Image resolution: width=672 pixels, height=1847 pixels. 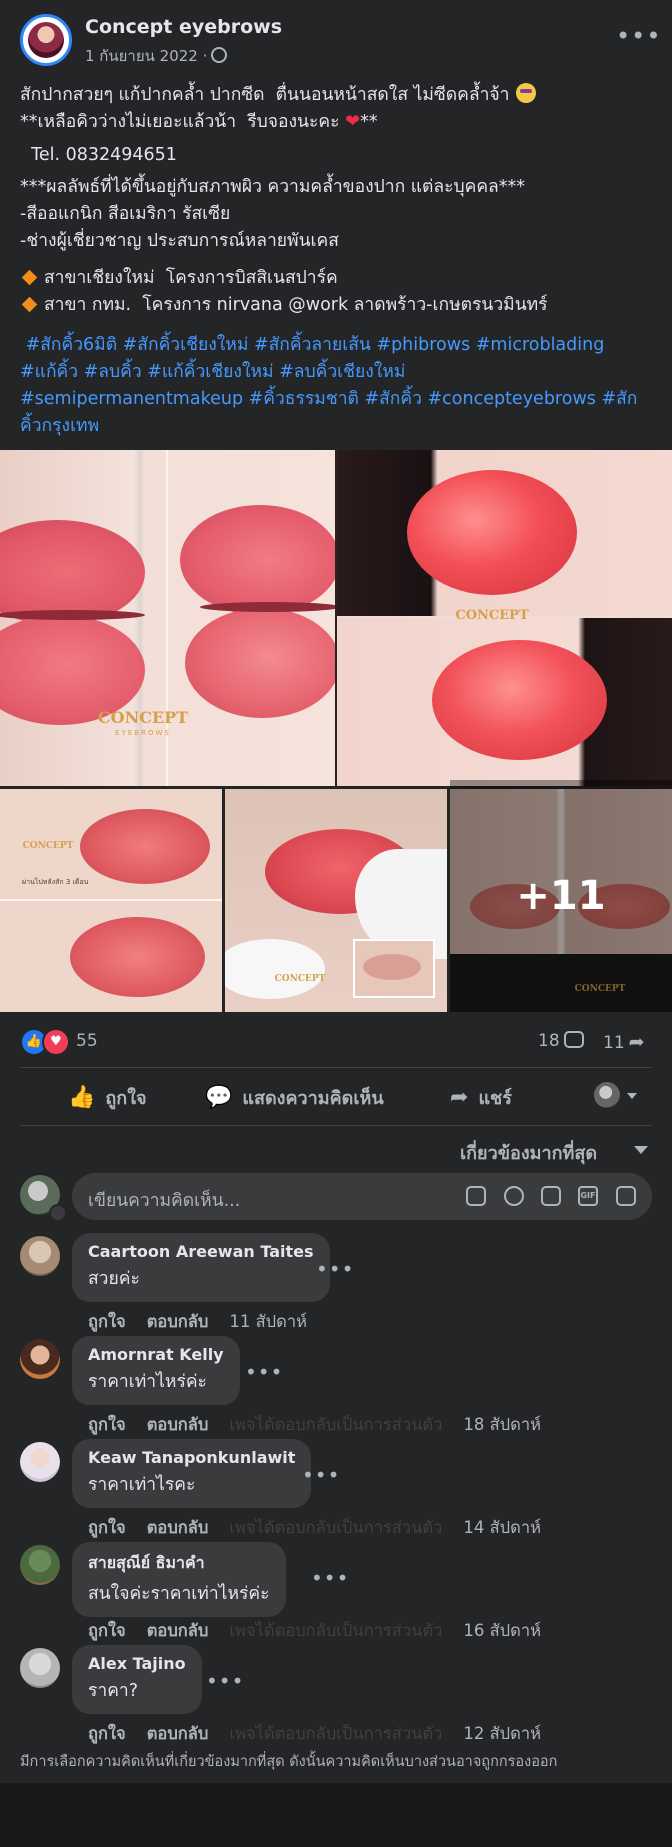 I want to click on post-line-text: **เหลือคิวว่างไม่เยอะแล้วน้า รีบจองนะคะ, so click(x=180, y=122).